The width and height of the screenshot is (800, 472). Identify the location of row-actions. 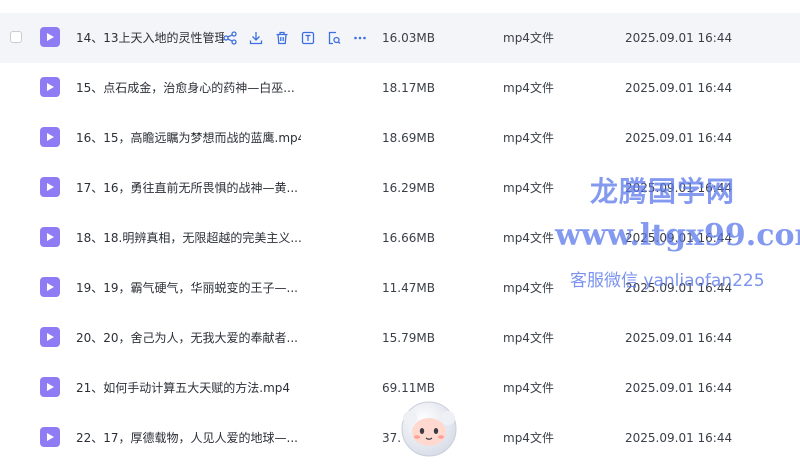
(295, 38).